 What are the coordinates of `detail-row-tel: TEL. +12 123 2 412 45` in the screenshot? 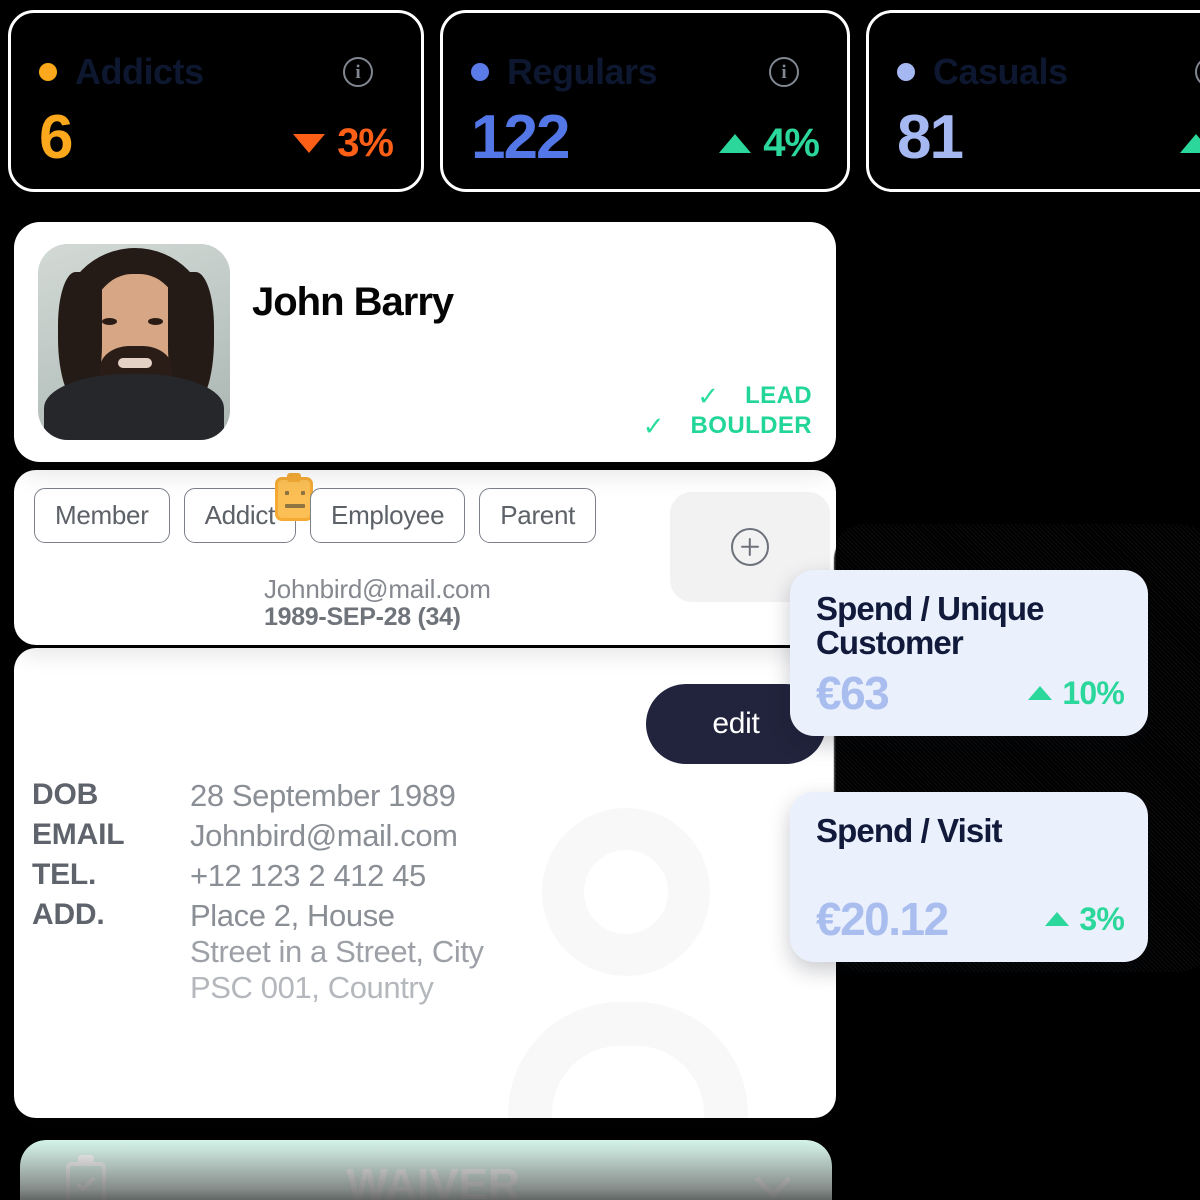 It's located at (258, 876).